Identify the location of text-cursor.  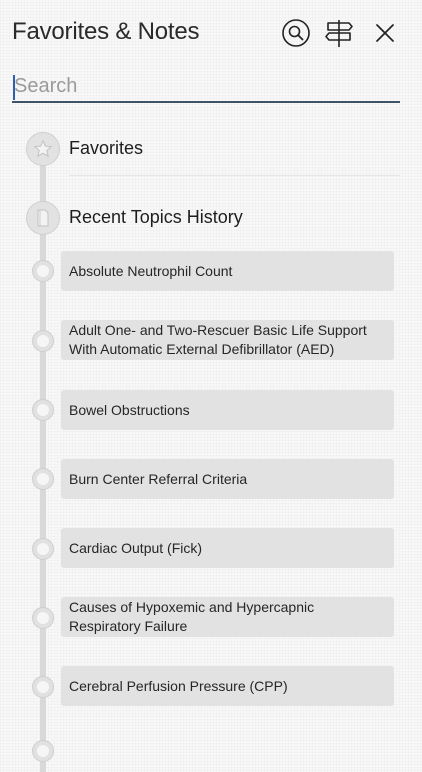
(14, 87).